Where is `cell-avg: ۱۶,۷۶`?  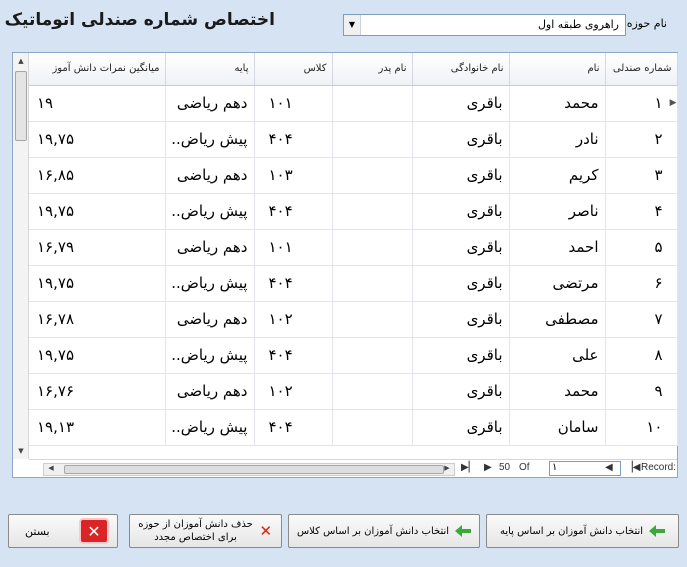 cell-avg: ۱۶,۷۶ is located at coordinates (97, 391).